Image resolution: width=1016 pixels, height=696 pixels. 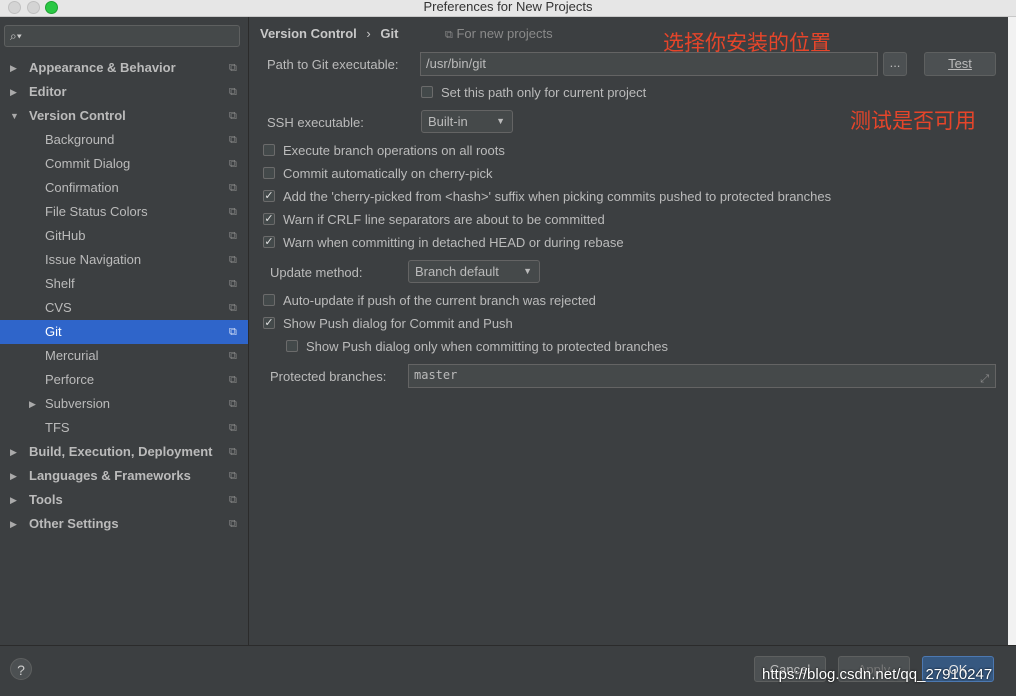 I want to click on sidebar-item-shelf: Shelf ⧉, so click(x=124, y=284).